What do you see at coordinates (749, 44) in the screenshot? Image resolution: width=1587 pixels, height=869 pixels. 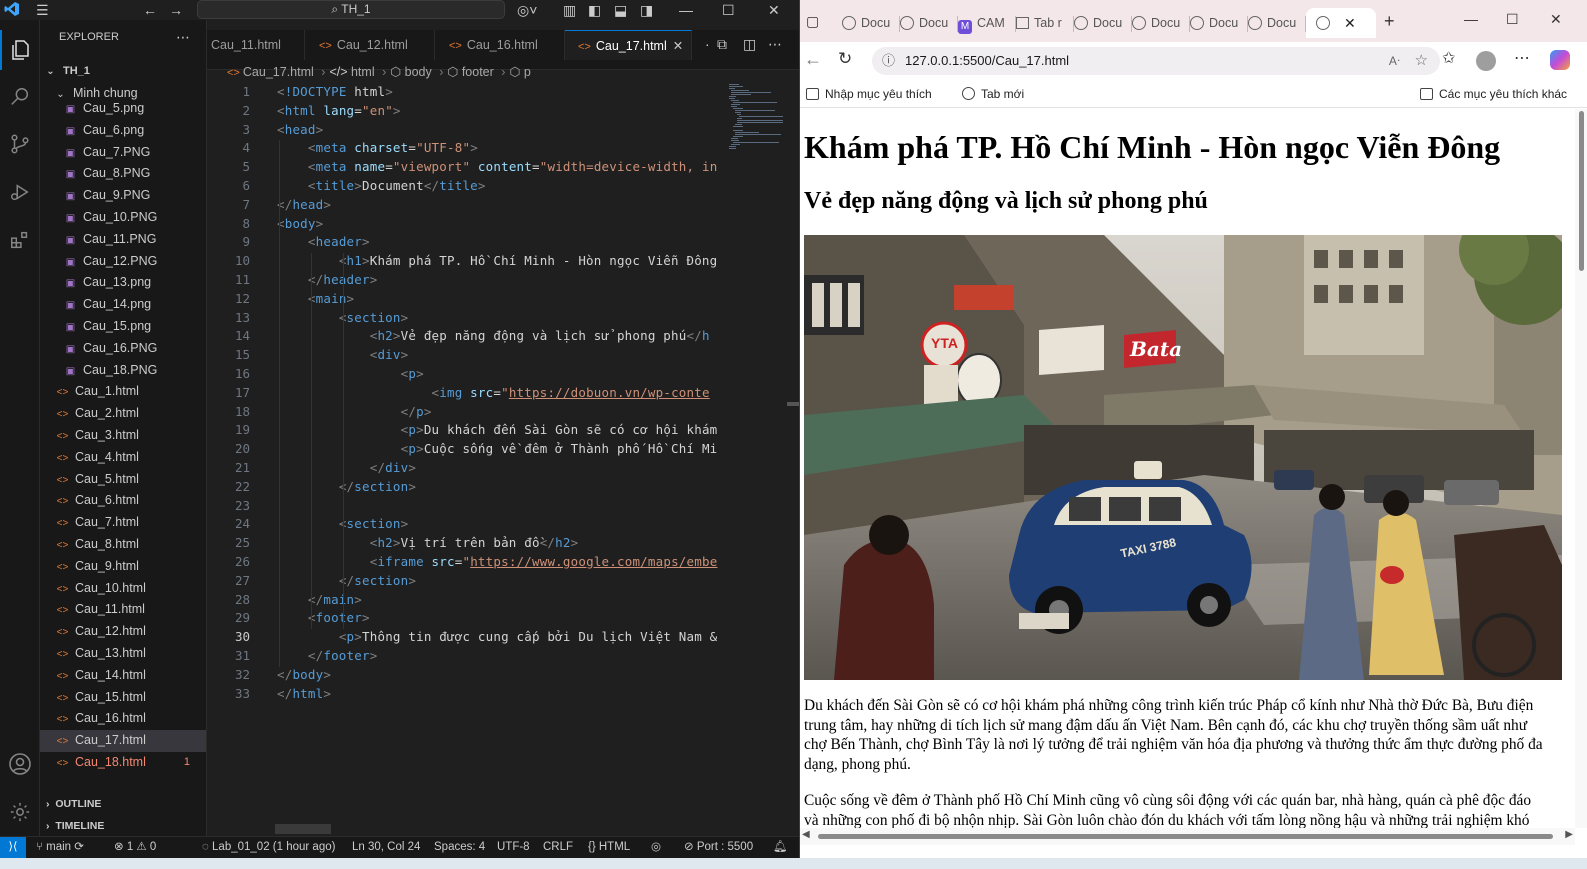 I see `split-editor-icon: ◫` at bounding box center [749, 44].